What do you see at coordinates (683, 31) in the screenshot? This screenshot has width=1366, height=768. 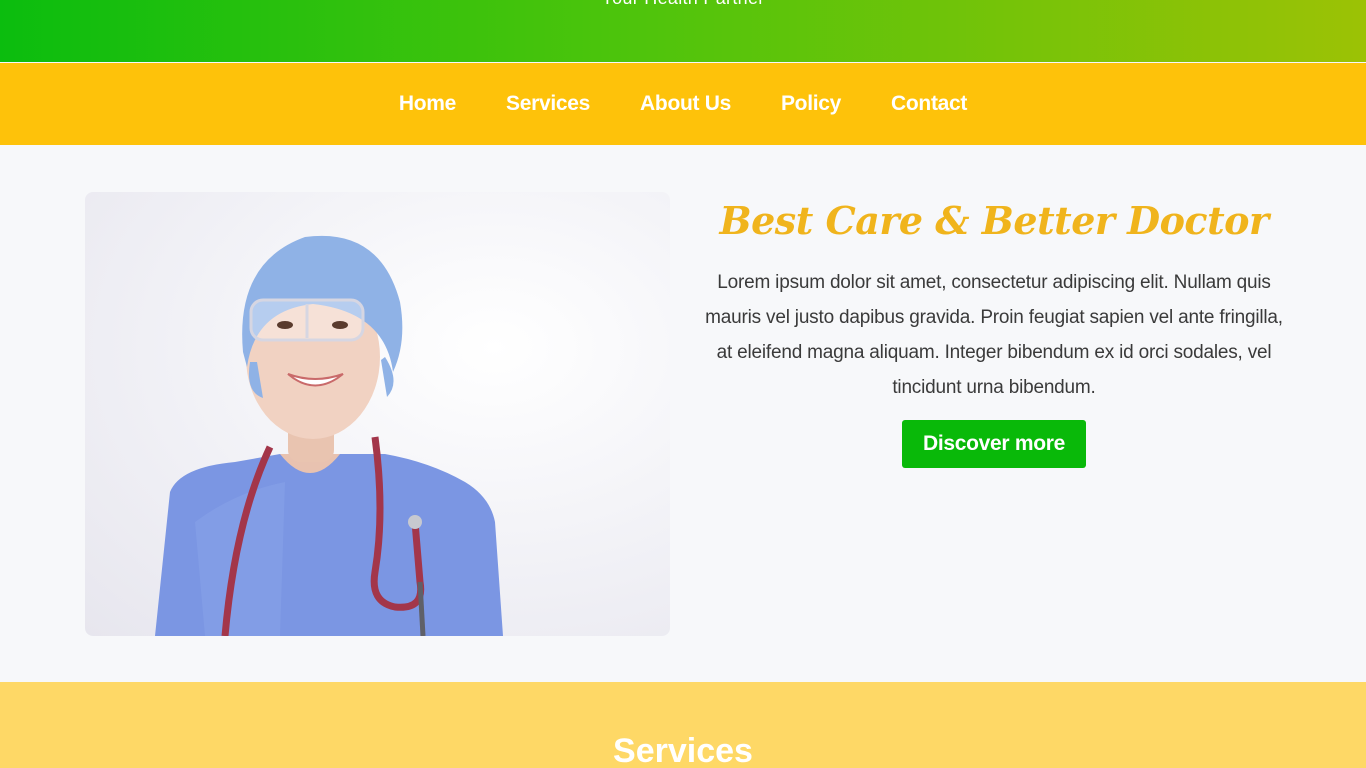 I see `top-banner: Your Health Partner` at bounding box center [683, 31].